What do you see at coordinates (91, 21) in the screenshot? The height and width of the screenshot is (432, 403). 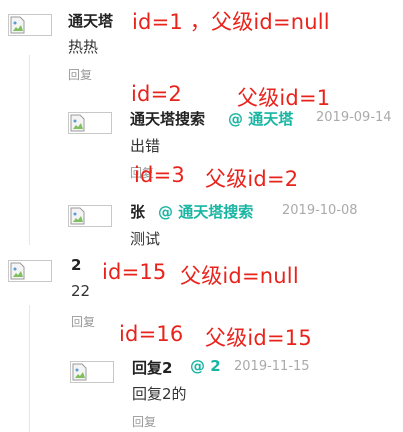 I see `comment-author: 通天塔` at bounding box center [91, 21].